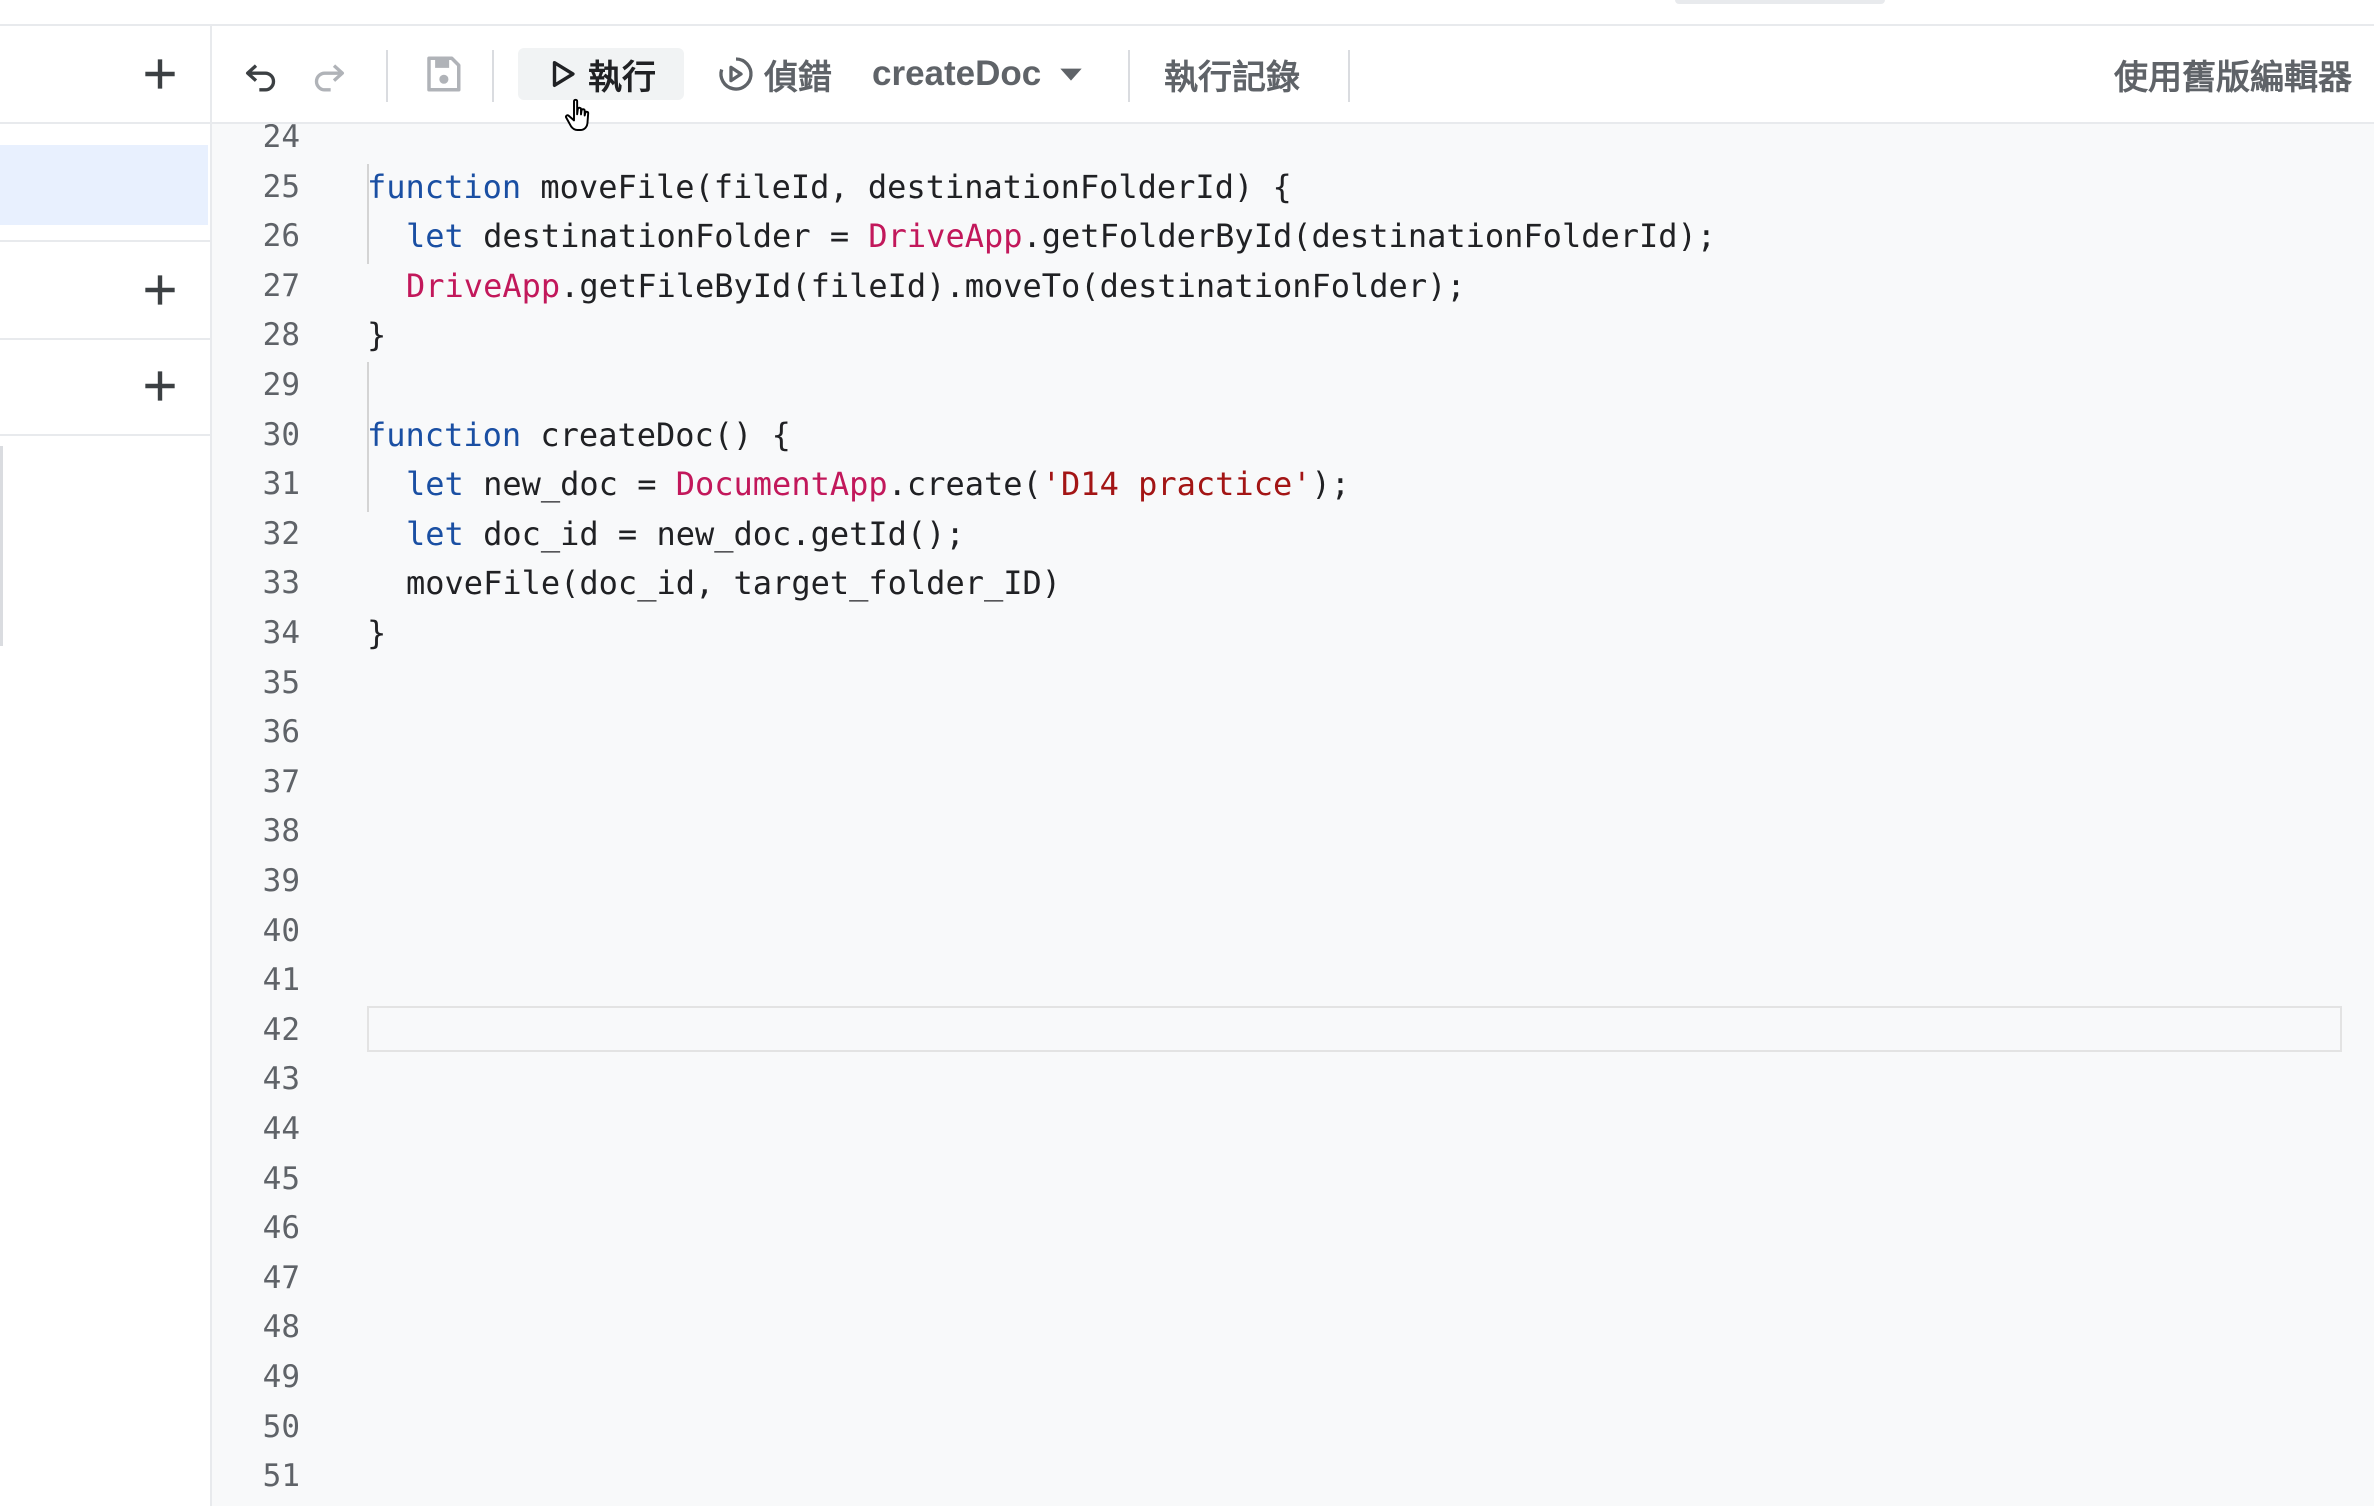  I want to click on line-number: 30, so click(281, 434).